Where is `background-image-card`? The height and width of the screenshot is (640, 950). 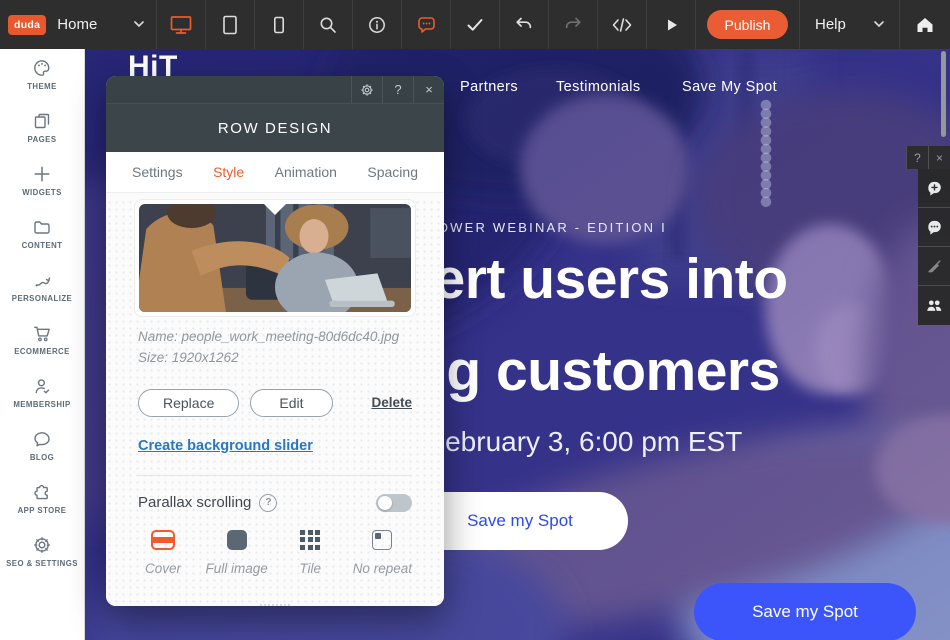 background-image-card is located at coordinates (275, 258).